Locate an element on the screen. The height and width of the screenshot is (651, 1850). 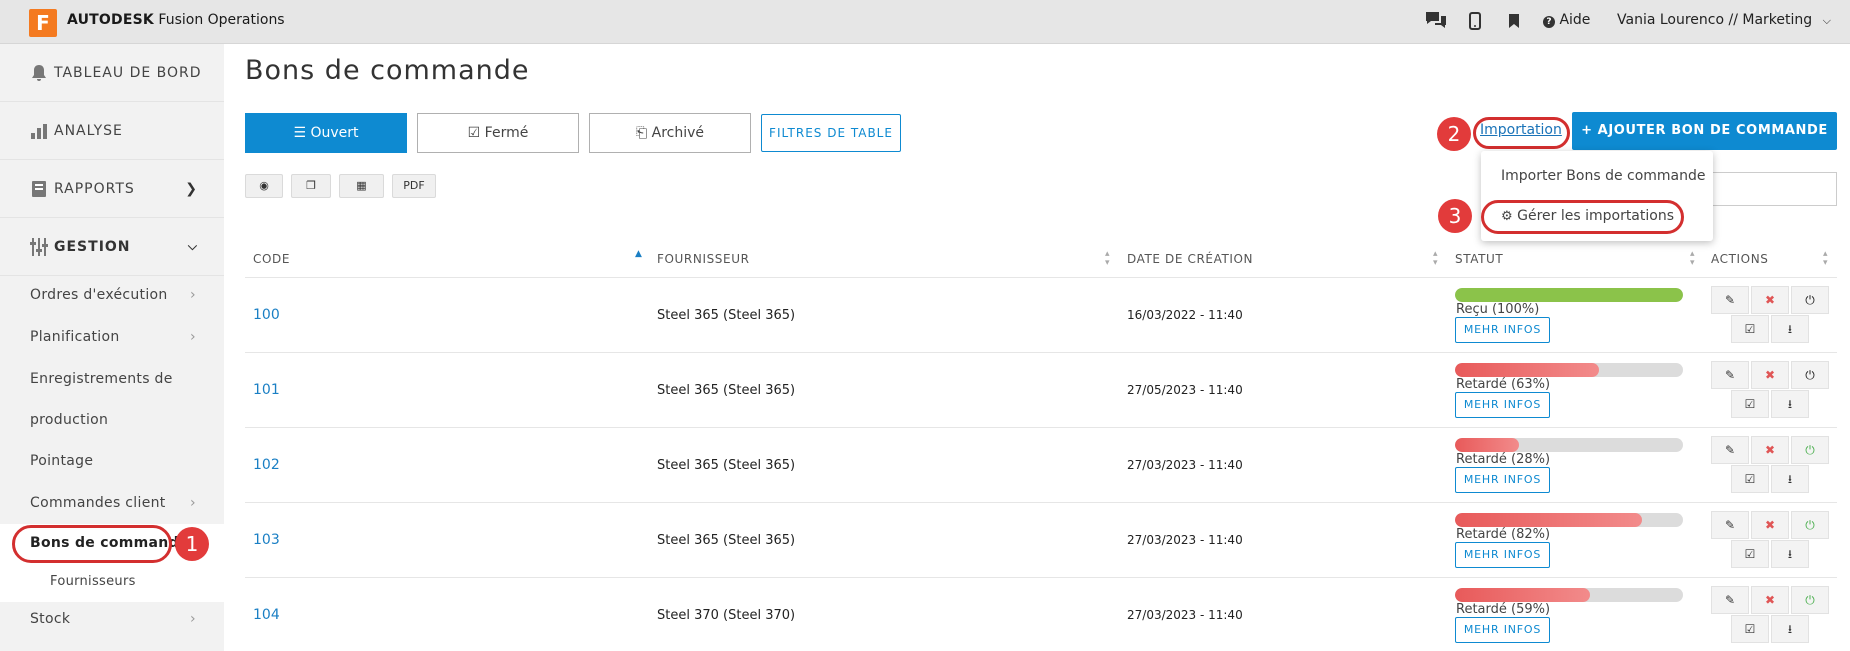
order-code-link: 104 is located at coordinates (266, 615).